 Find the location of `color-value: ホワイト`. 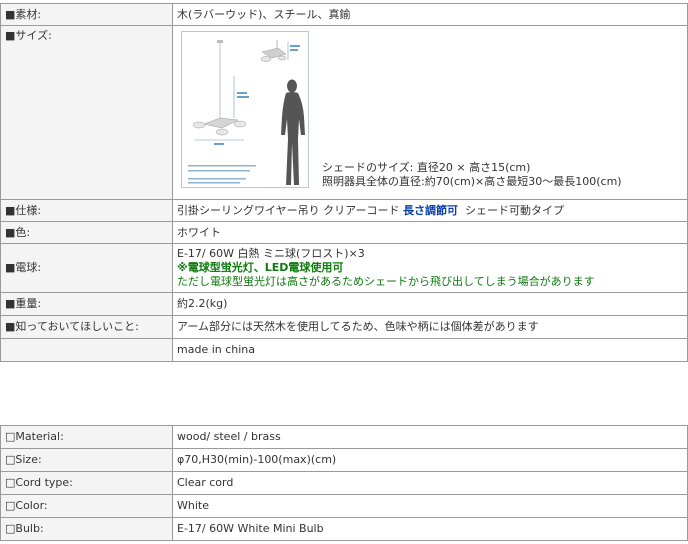

color-value: ホワイト is located at coordinates (430, 232).